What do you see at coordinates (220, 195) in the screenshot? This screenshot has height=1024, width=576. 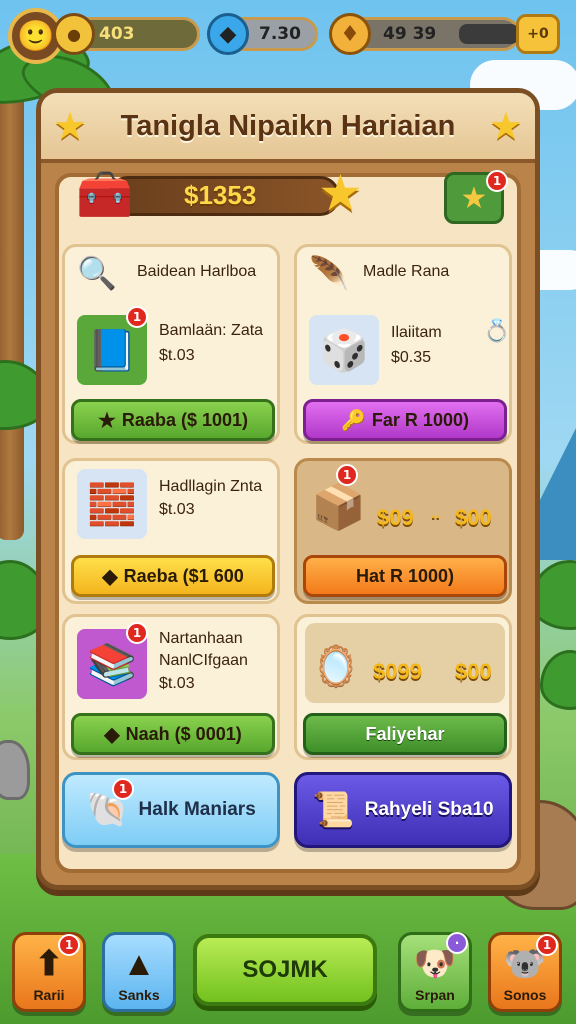 I see `balance-value: $1353` at bounding box center [220, 195].